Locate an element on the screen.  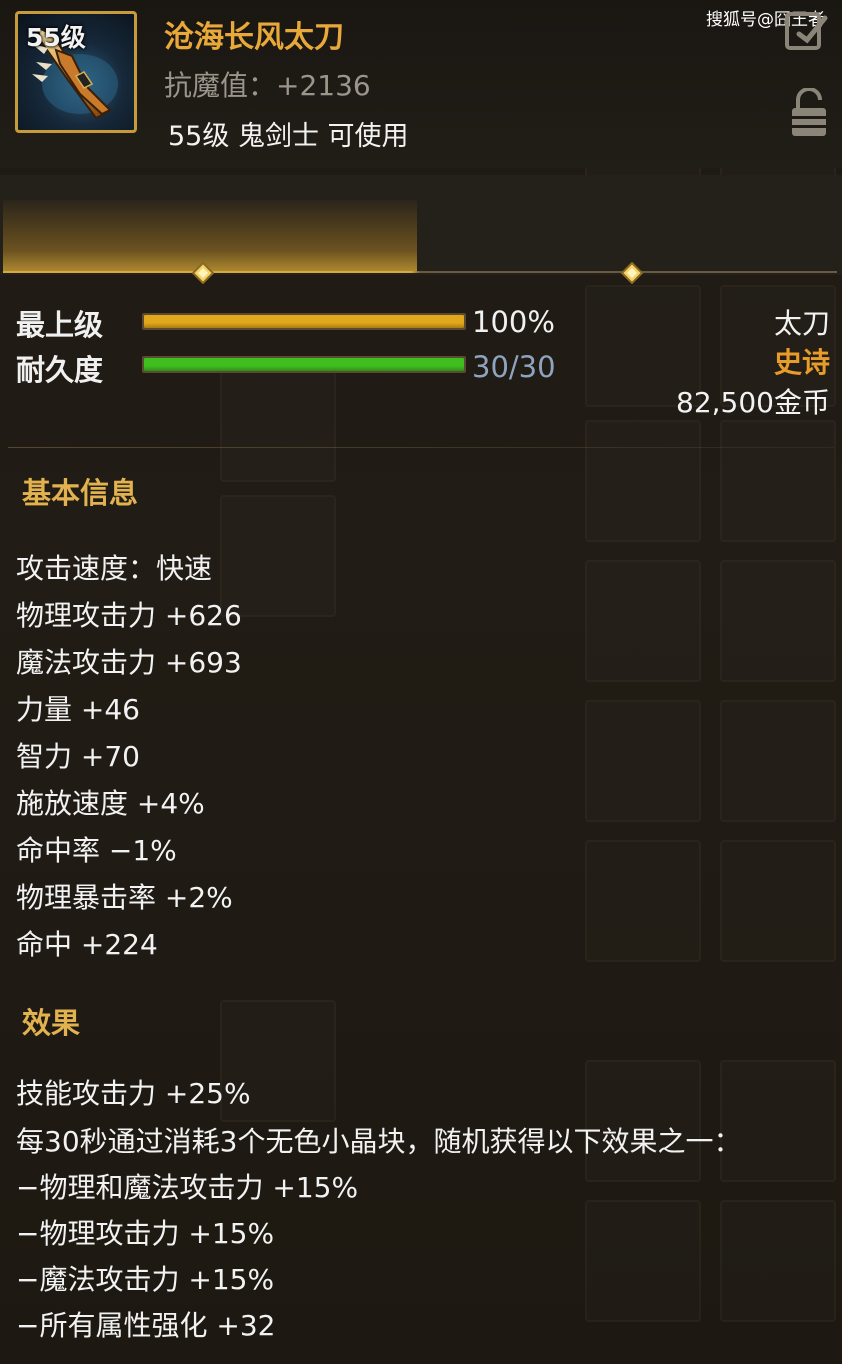
basic-info-title: 基本信息 is located at coordinates (80, 493).